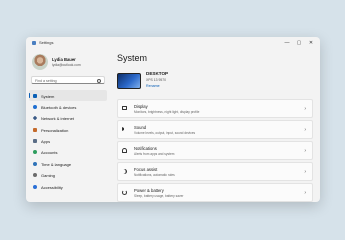  I want to click on sidebar-item-gaming: Gaming, so click(68, 175).